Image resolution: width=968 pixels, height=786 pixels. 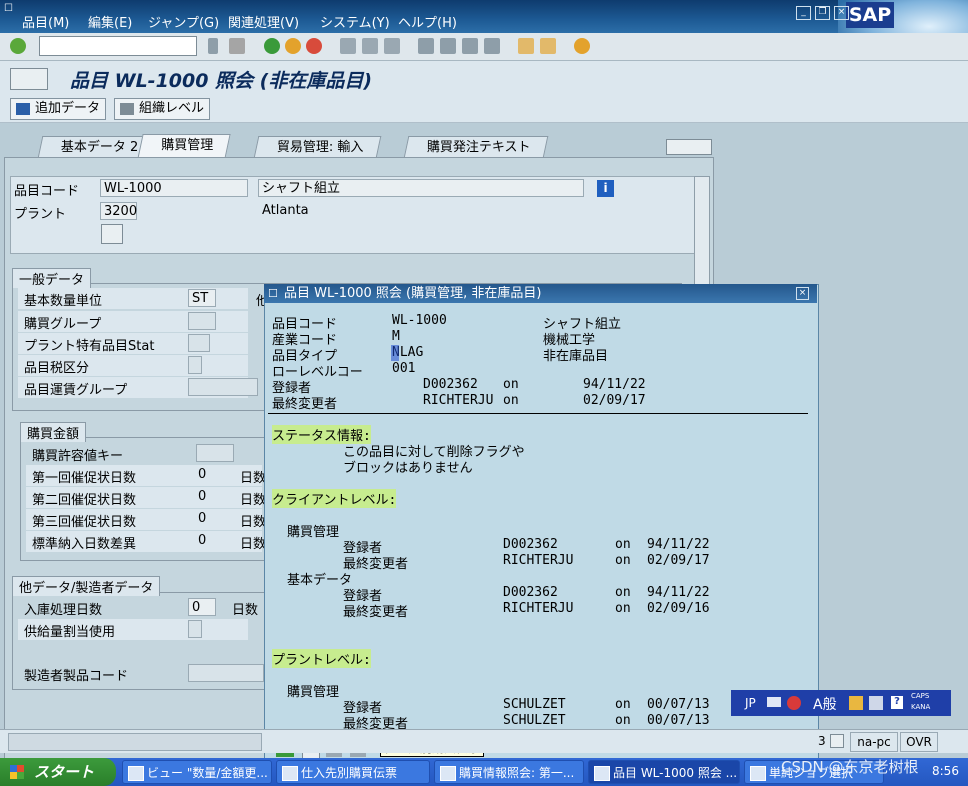 What do you see at coordinates (84, 500) in the screenshot?
I see `reminder-2-label: 第二回催促状日数` at bounding box center [84, 500].